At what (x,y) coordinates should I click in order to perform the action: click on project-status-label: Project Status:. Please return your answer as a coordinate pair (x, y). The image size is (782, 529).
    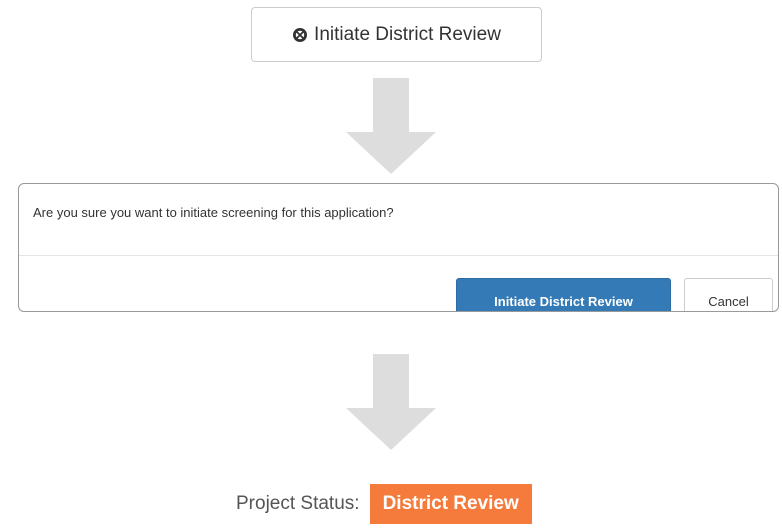
    Looking at the image, I should click on (298, 503).